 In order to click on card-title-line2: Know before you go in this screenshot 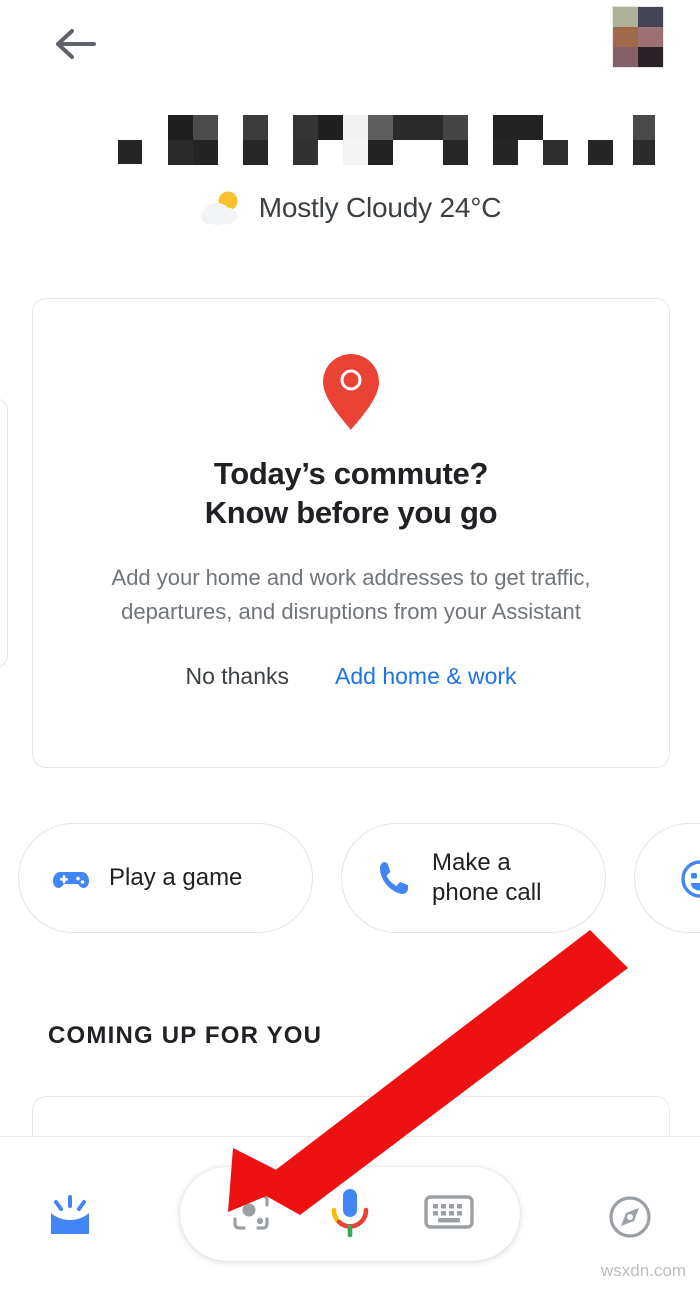, I will do `click(351, 512)`.